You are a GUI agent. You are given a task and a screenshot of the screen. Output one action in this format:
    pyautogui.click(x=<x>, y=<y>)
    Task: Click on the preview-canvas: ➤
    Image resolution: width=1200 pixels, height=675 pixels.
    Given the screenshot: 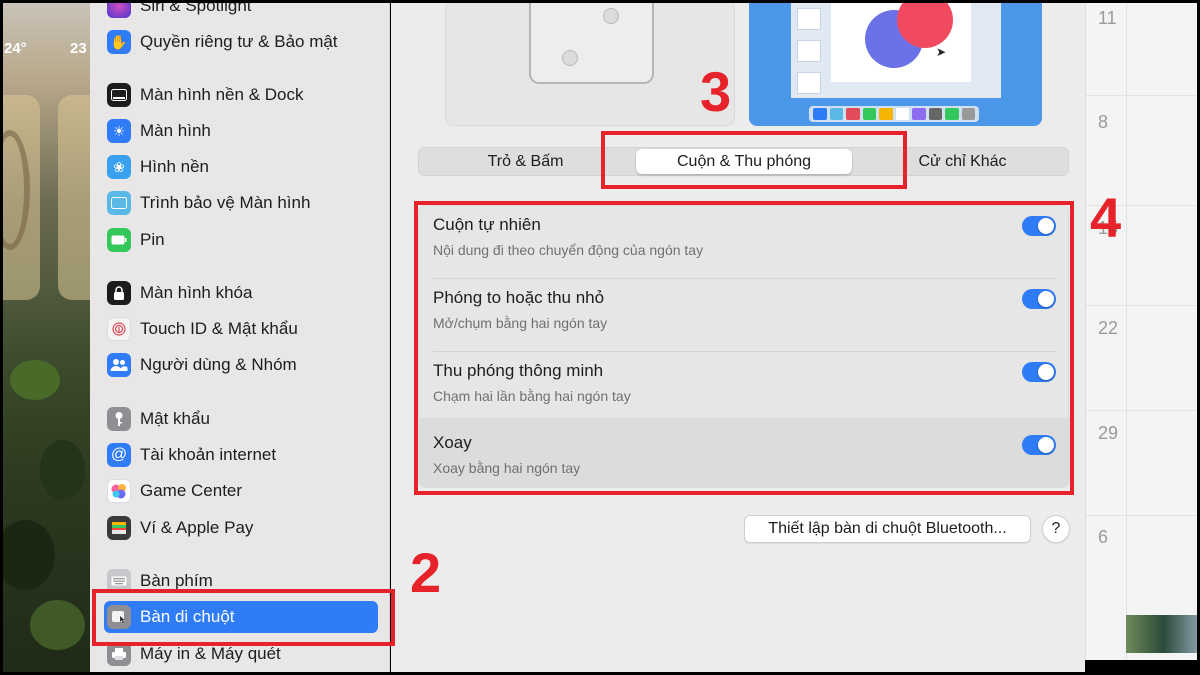 What is the action you would take?
    pyautogui.click(x=901, y=41)
    